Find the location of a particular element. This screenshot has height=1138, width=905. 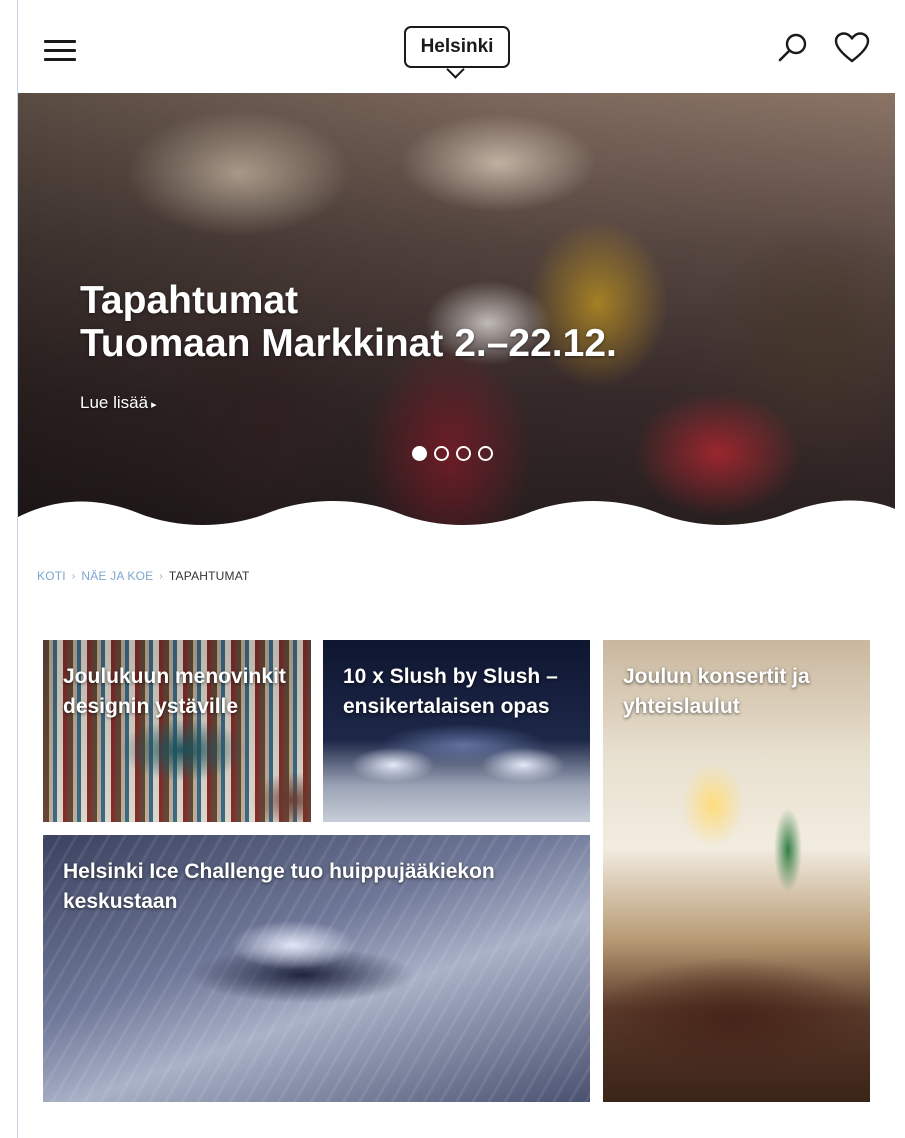

hero-title: Tuomaan Markkinat 2.–22.12. is located at coordinates (348, 343).